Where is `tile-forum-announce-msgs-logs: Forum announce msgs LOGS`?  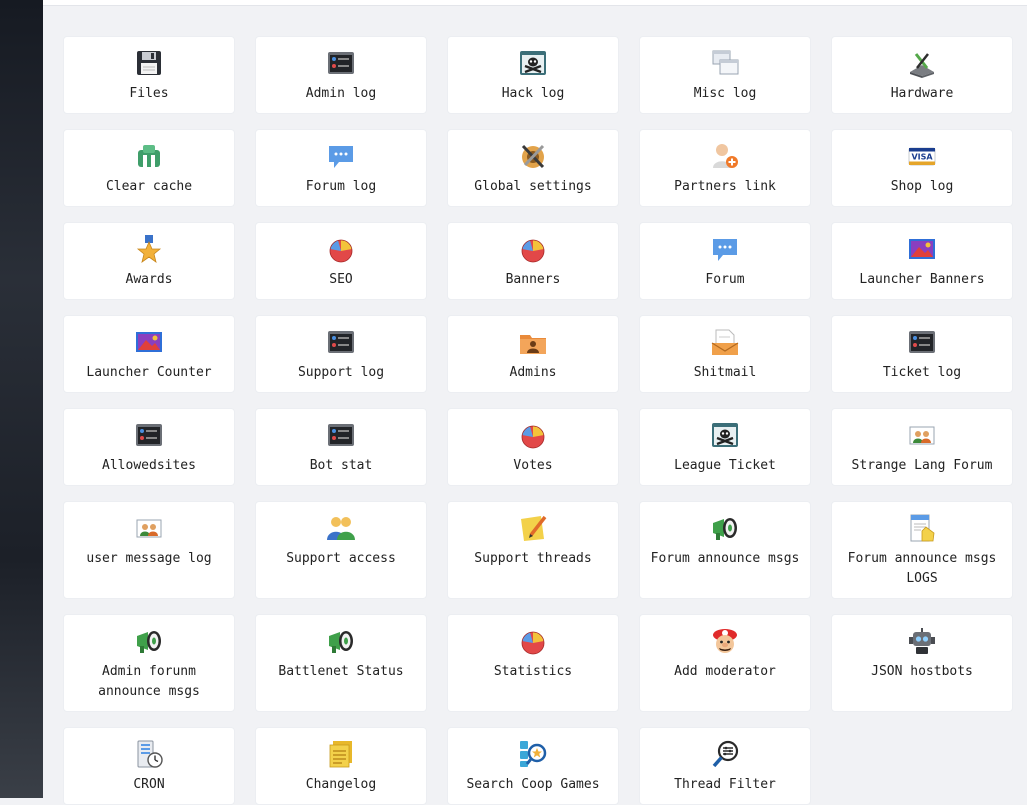 tile-forum-announce-msgs-logs: Forum announce msgs LOGS is located at coordinates (922, 550).